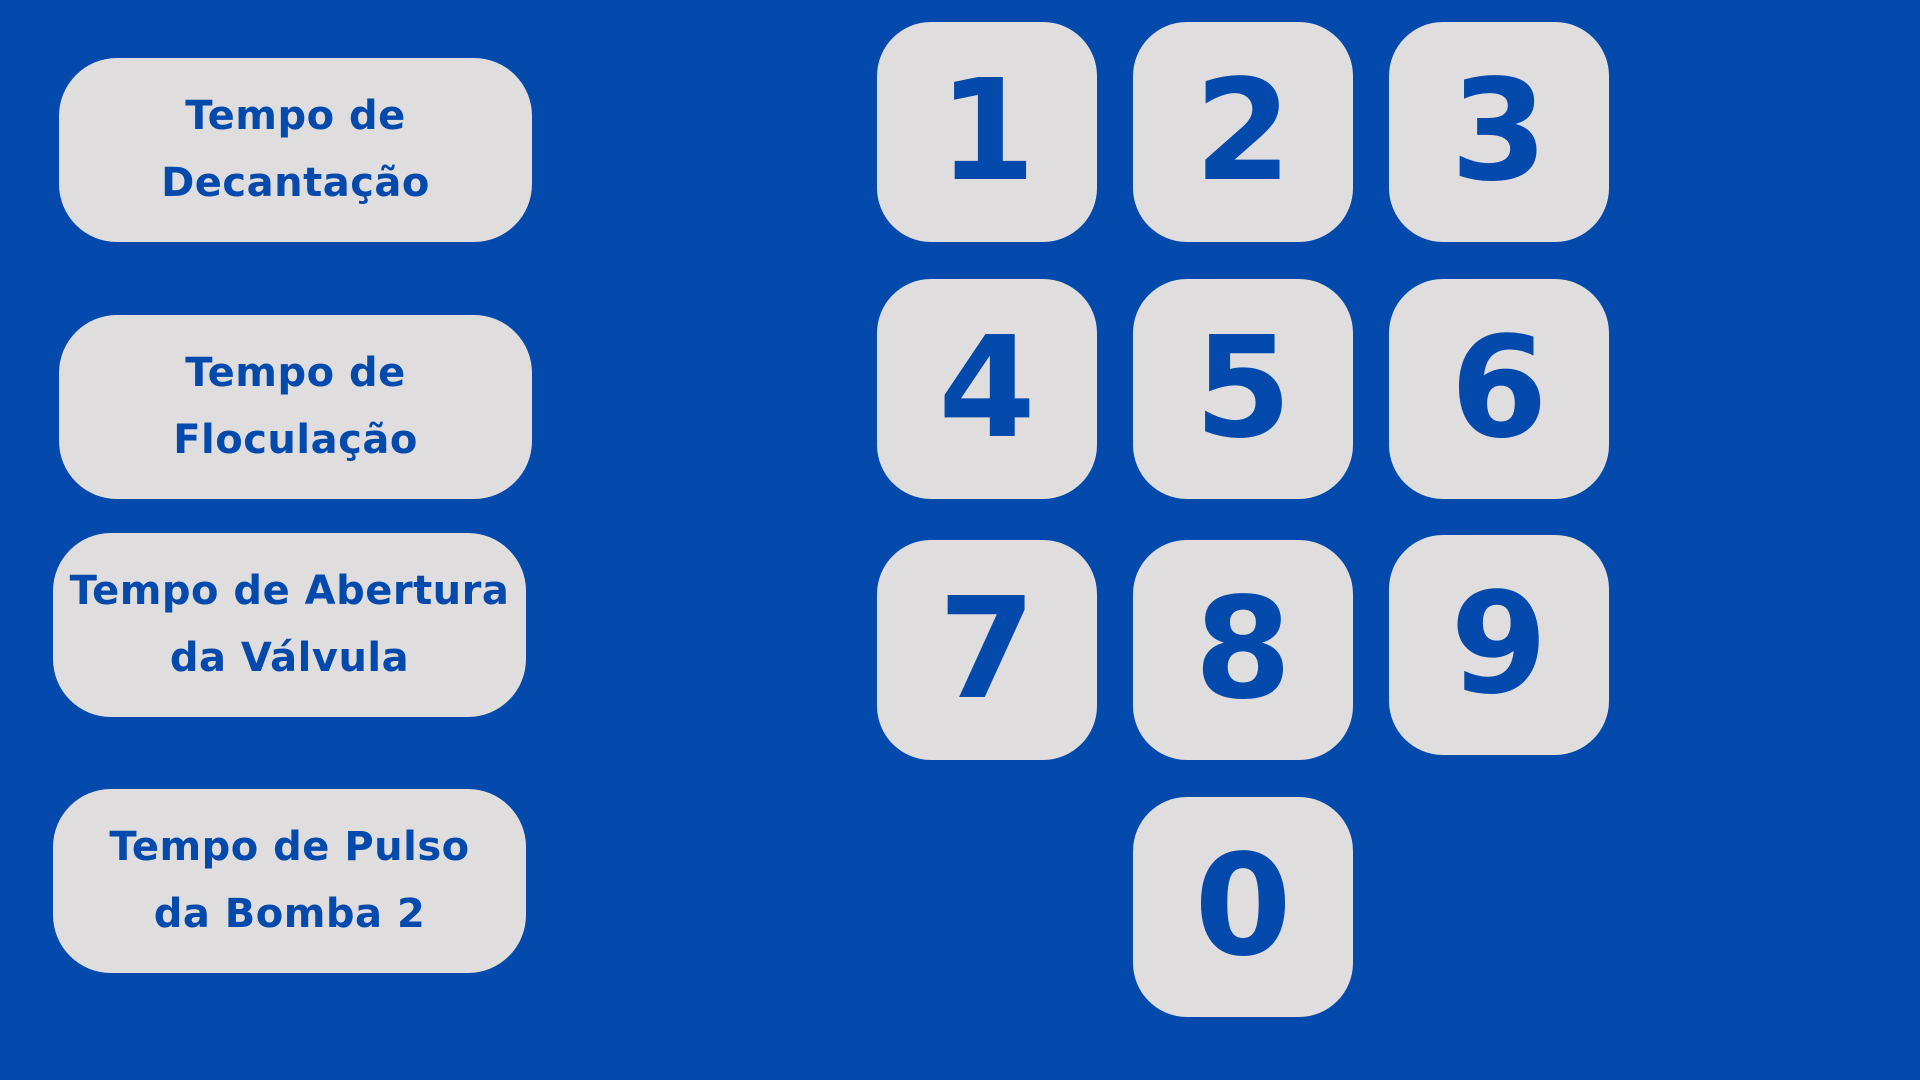  Describe the element at coordinates (987, 389) in the screenshot. I see `key-4: 4` at that location.